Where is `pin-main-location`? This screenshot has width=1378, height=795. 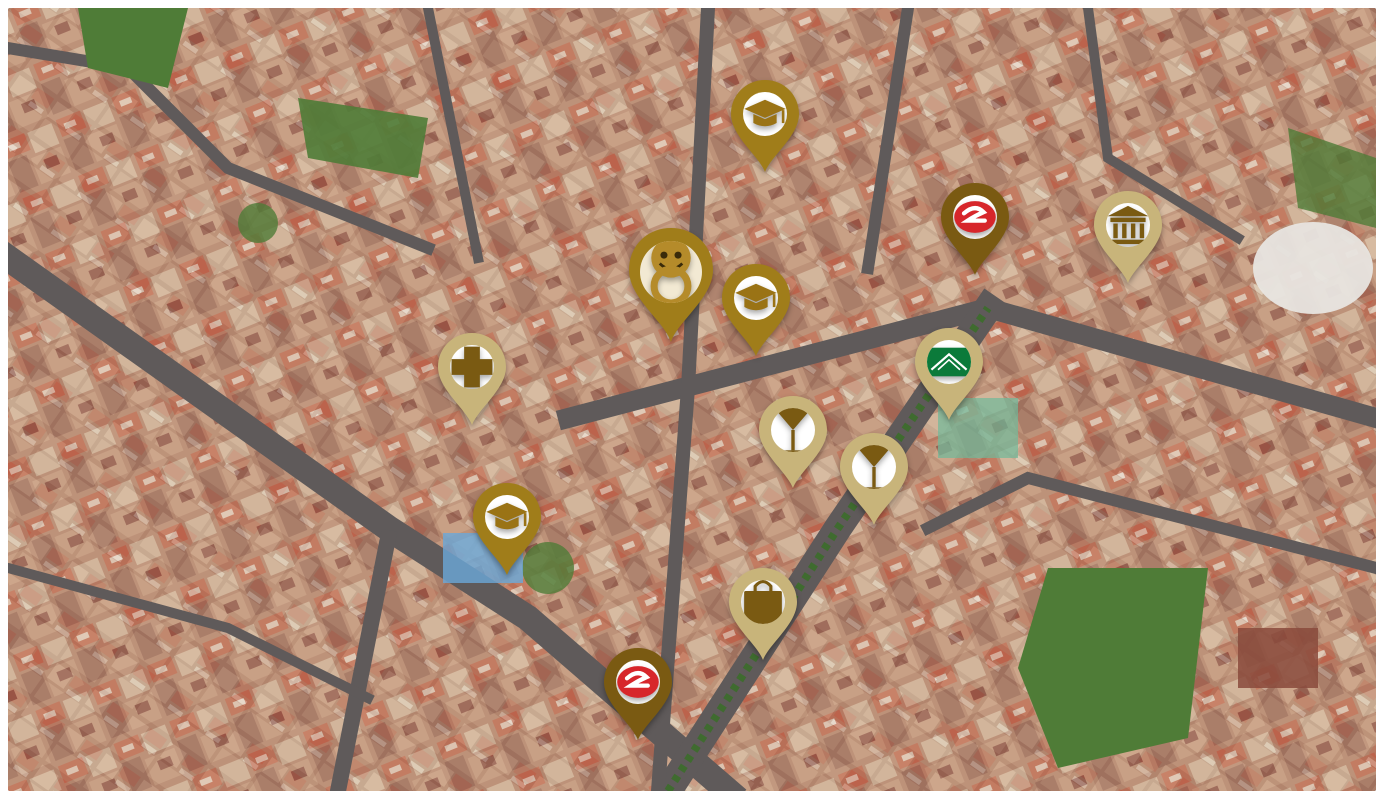
pin-main-location is located at coordinates (671, 285).